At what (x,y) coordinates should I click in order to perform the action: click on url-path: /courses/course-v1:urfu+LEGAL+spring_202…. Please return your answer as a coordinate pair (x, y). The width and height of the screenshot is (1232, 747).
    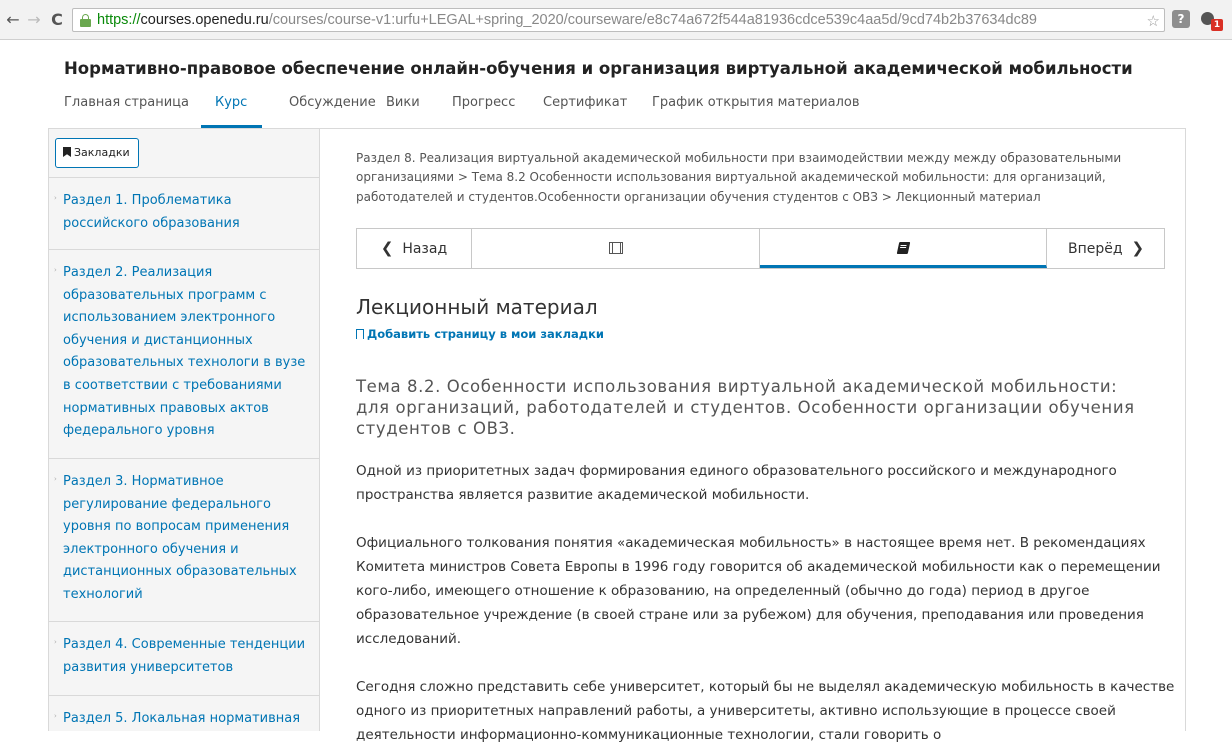
    Looking at the image, I should click on (652, 20).